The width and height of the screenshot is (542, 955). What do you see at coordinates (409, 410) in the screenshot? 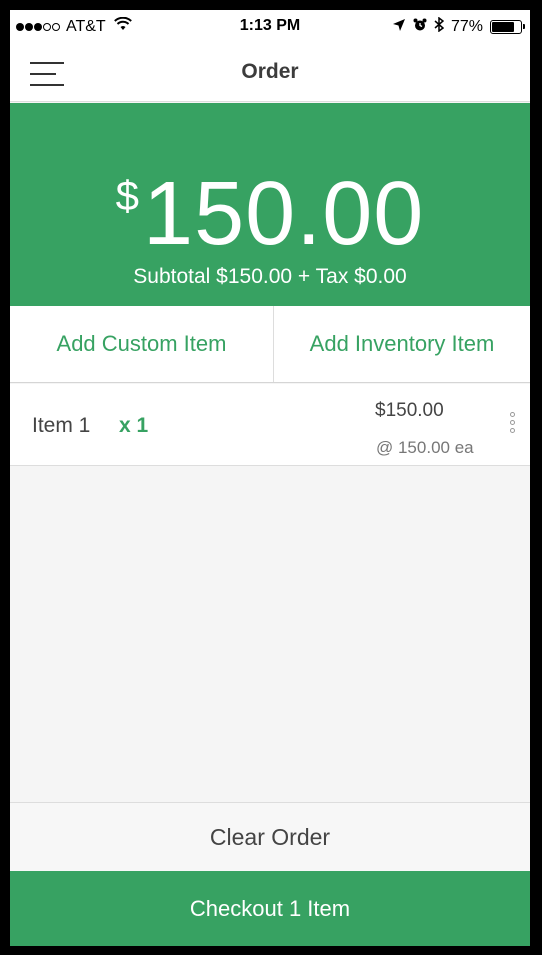
I see `item-total-price: $150.00` at bounding box center [409, 410].